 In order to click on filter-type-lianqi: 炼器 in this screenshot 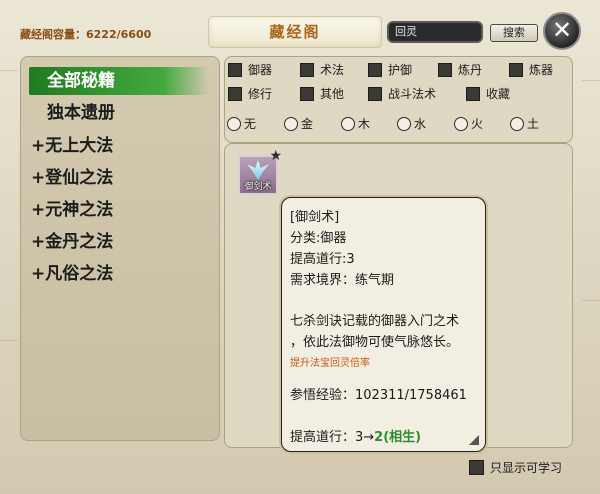, I will do `click(531, 70)`.